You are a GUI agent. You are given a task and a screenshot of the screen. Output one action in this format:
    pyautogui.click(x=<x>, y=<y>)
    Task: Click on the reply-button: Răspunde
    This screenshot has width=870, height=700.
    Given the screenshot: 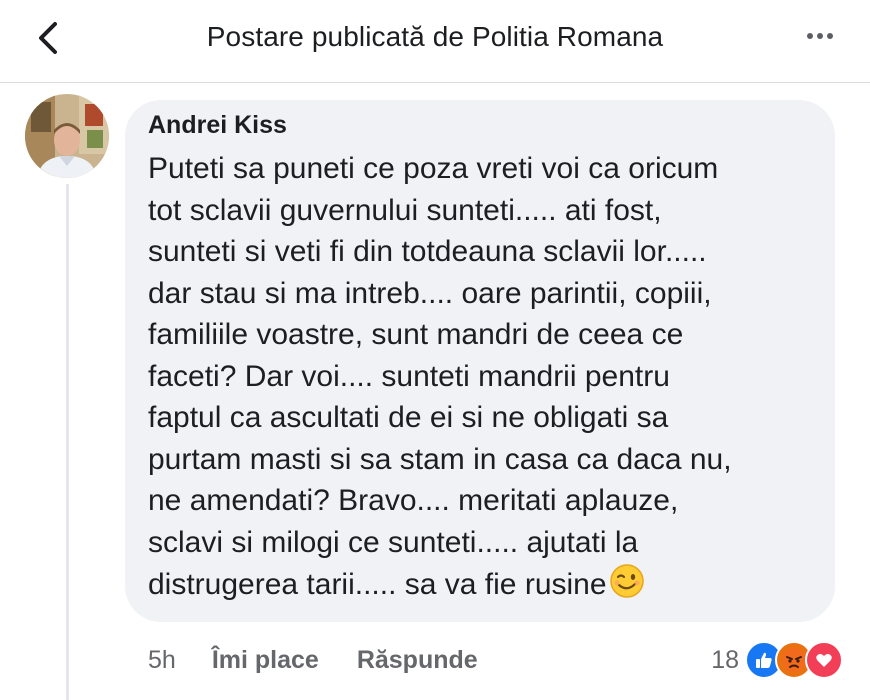 What is the action you would take?
    pyautogui.click(x=417, y=660)
    